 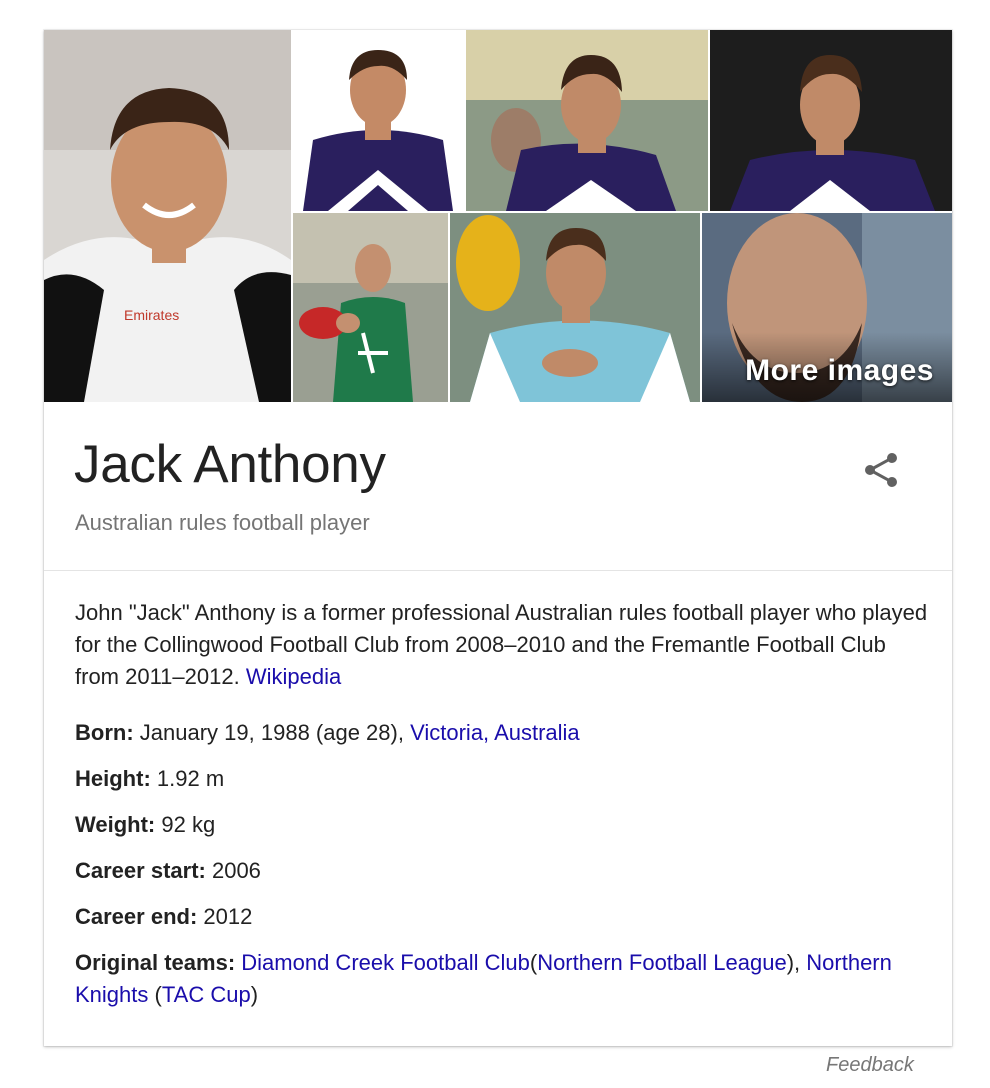 I want to click on share-button, so click(x=882, y=470).